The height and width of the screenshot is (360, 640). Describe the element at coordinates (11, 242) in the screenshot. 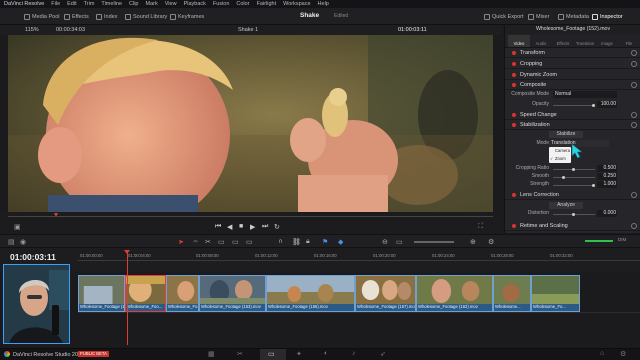

I see `layout-icon: ▤` at that location.